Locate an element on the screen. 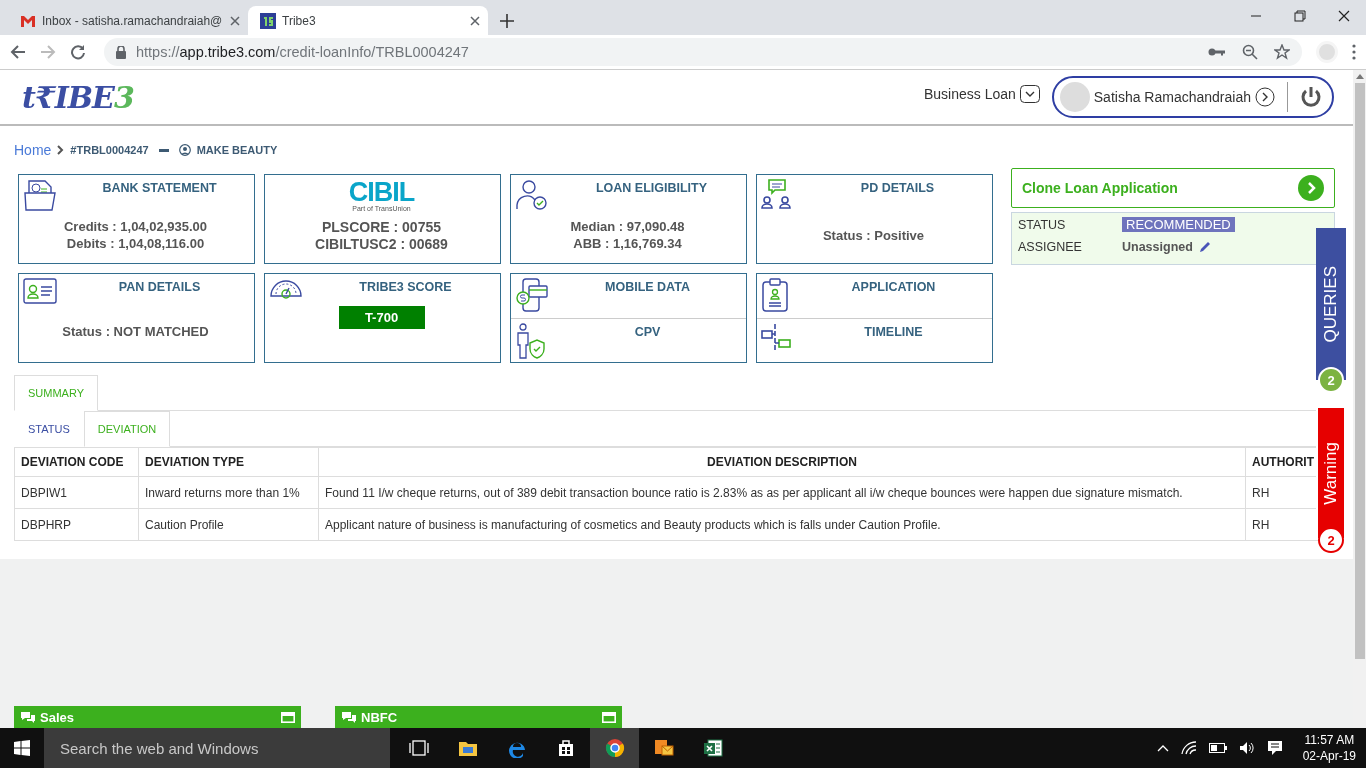  url-text: https://app.tribe3.com/credit-loanInfo/TRBL0004247 is located at coordinates (302, 52).